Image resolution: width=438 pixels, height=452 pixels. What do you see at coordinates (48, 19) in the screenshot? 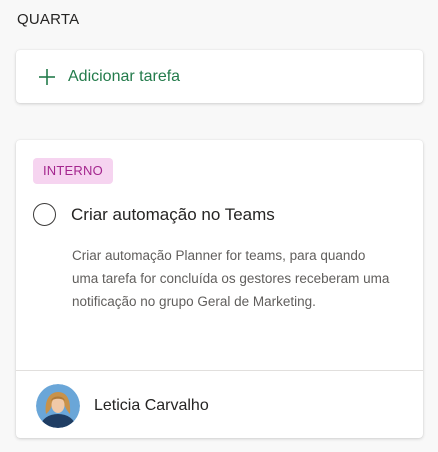
I see `column-title: QUARTA` at bounding box center [48, 19].